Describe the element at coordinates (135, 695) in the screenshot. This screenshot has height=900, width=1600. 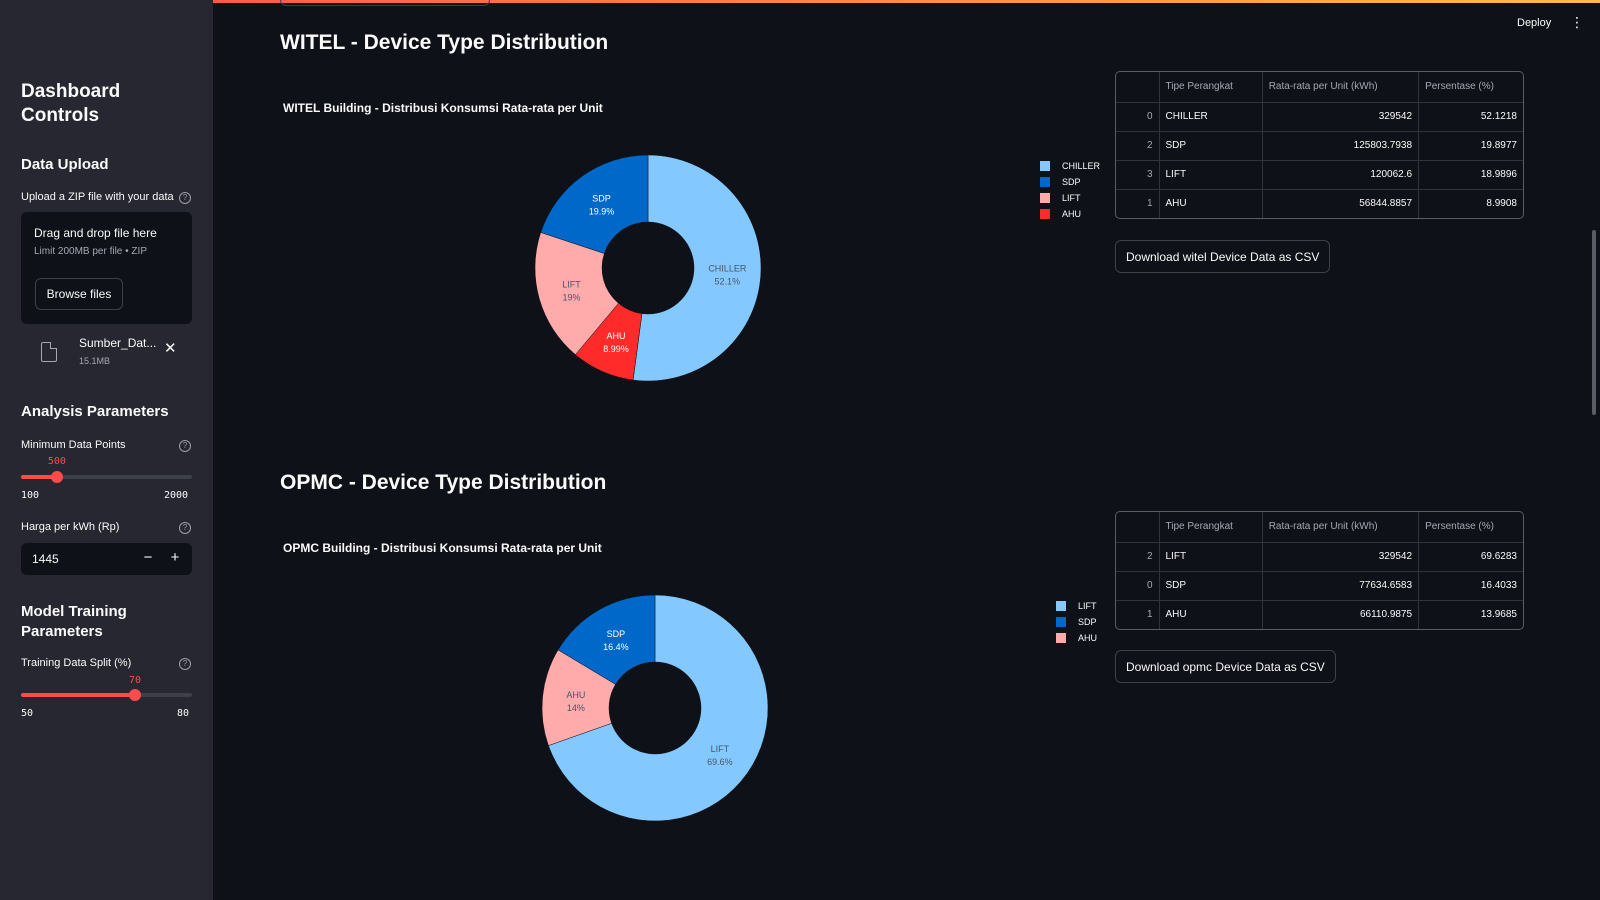
I see `split-thumb` at that location.